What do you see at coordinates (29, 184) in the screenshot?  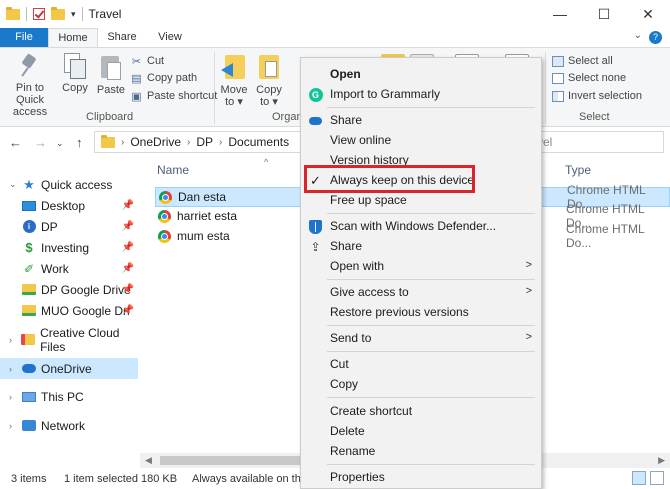 I see `star-icon: ★` at bounding box center [29, 184].